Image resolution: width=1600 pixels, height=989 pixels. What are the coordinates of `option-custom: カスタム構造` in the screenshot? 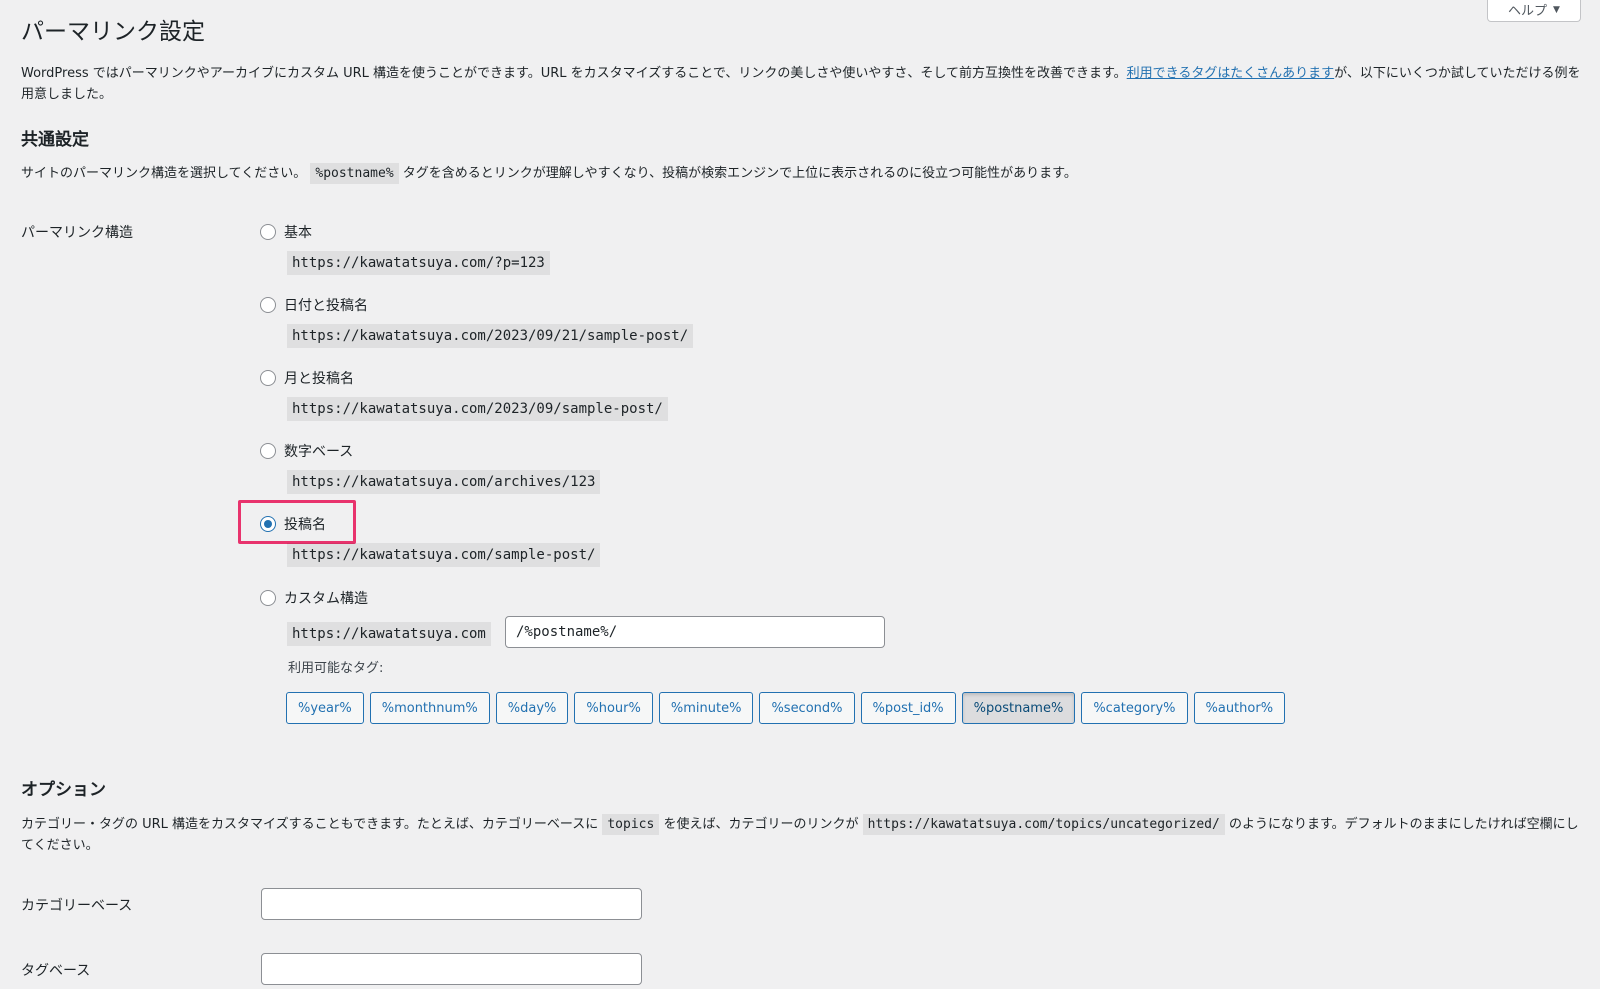 It's located at (314, 598).